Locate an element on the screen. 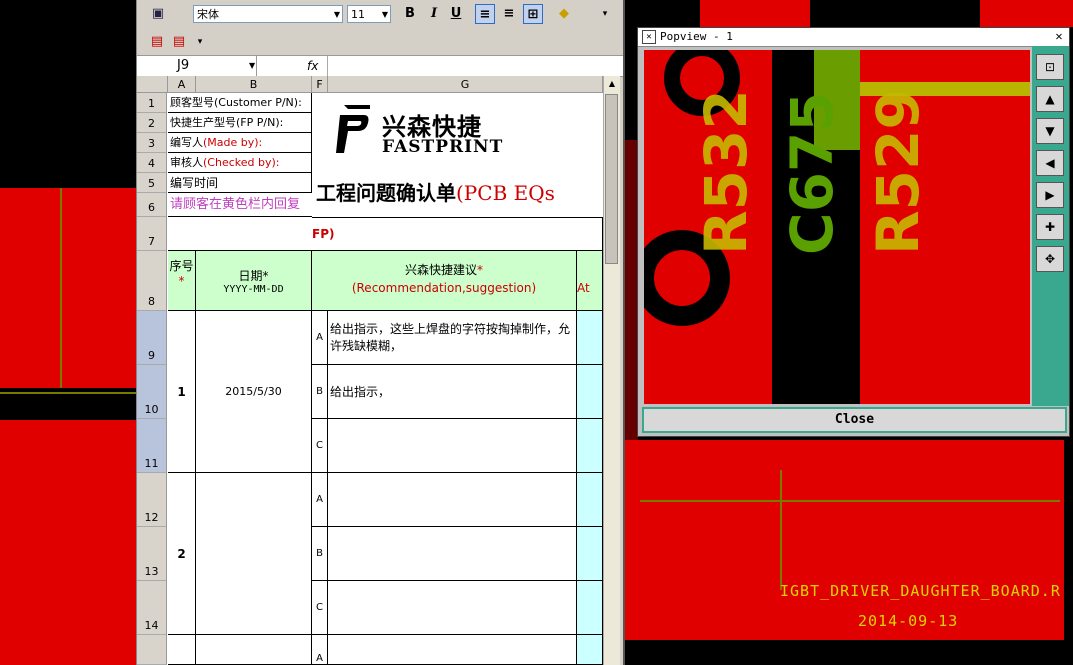 The height and width of the screenshot is (665, 1073). reply-instruction: 请顾客在黄色栏内回复 is located at coordinates (240, 205).